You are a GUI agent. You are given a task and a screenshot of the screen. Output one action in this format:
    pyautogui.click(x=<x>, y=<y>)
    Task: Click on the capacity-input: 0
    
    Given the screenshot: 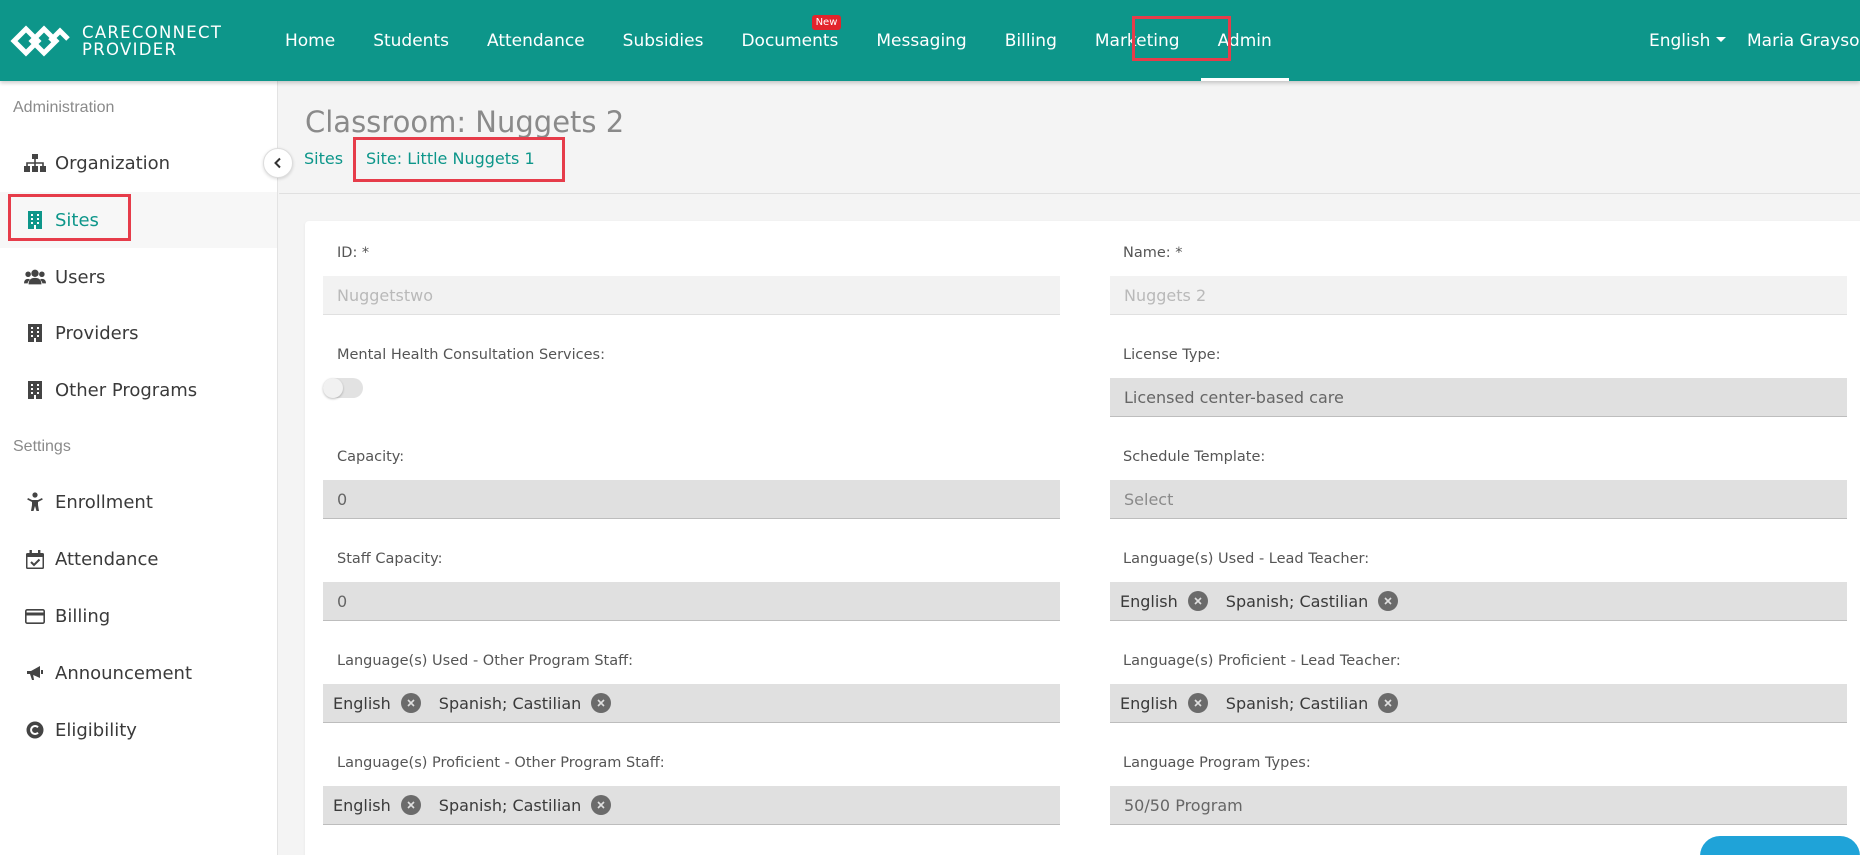 What is the action you would take?
    pyautogui.click(x=691, y=499)
    